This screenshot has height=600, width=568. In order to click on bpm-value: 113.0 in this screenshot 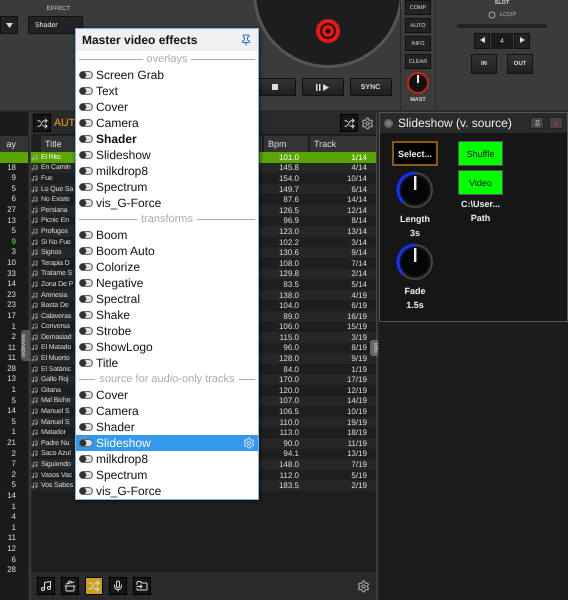, I will do `click(289, 433)`.